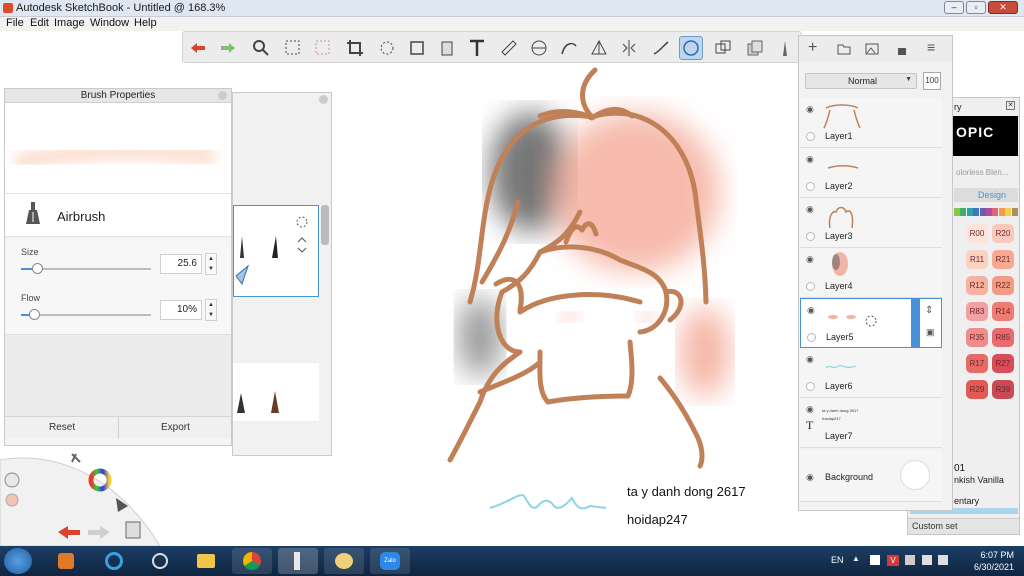  I want to click on v-tray-icon: V, so click(893, 560).